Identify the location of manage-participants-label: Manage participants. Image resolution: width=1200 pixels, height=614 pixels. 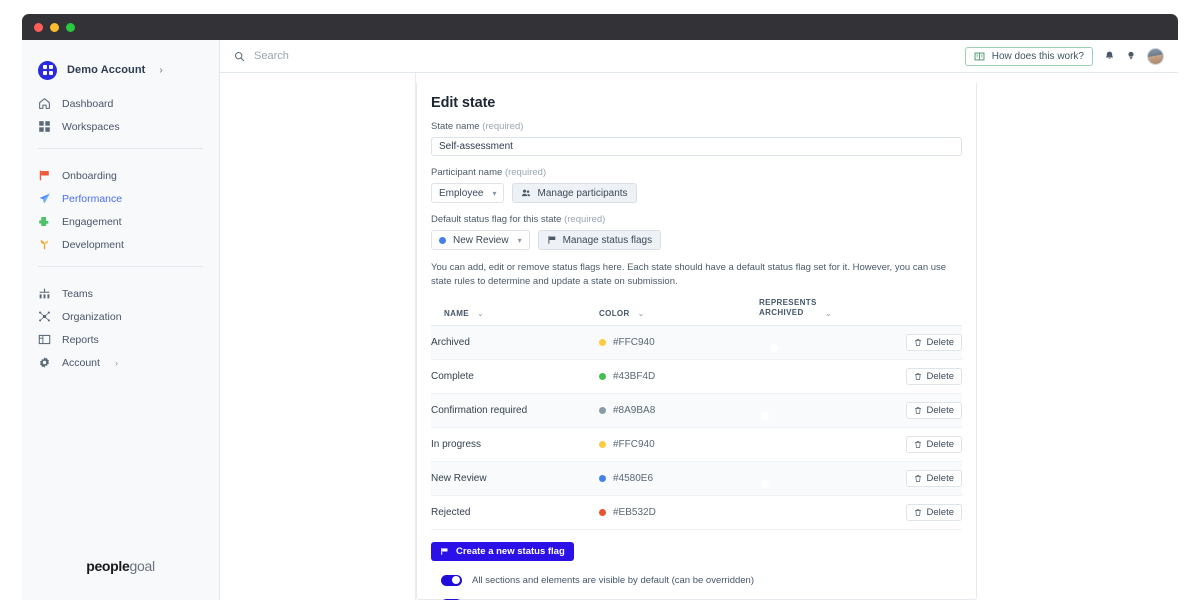
(582, 193).